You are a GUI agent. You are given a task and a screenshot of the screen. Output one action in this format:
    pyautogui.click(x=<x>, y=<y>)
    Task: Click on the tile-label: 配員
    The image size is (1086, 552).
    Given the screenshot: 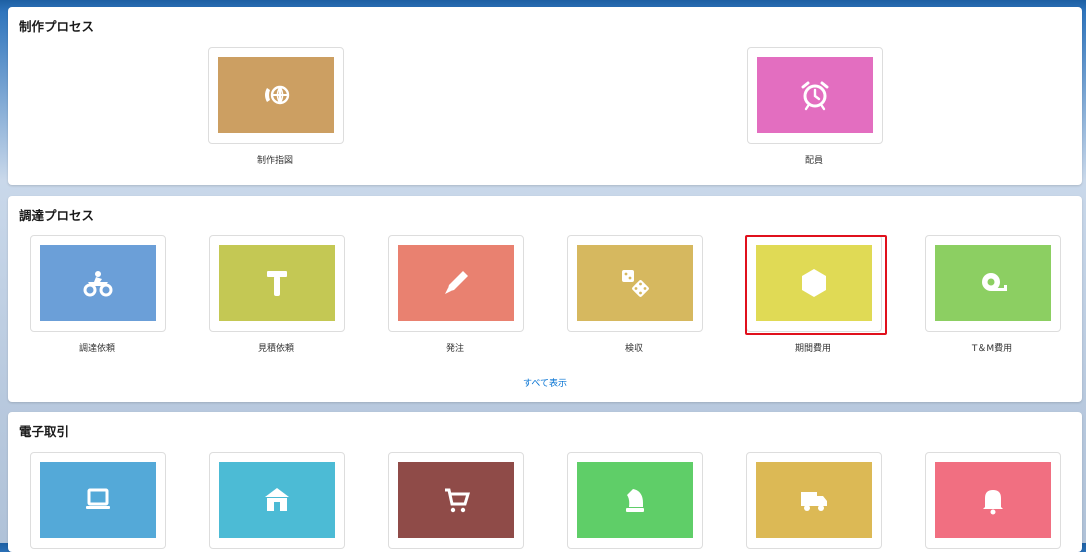 What is the action you would take?
    pyautogui.click(x=814, y=159)
    